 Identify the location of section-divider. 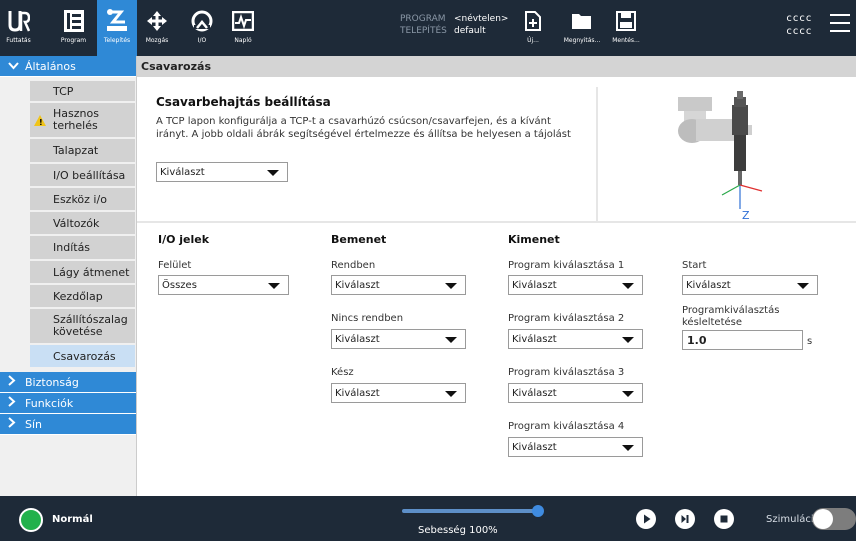
(496, 222).